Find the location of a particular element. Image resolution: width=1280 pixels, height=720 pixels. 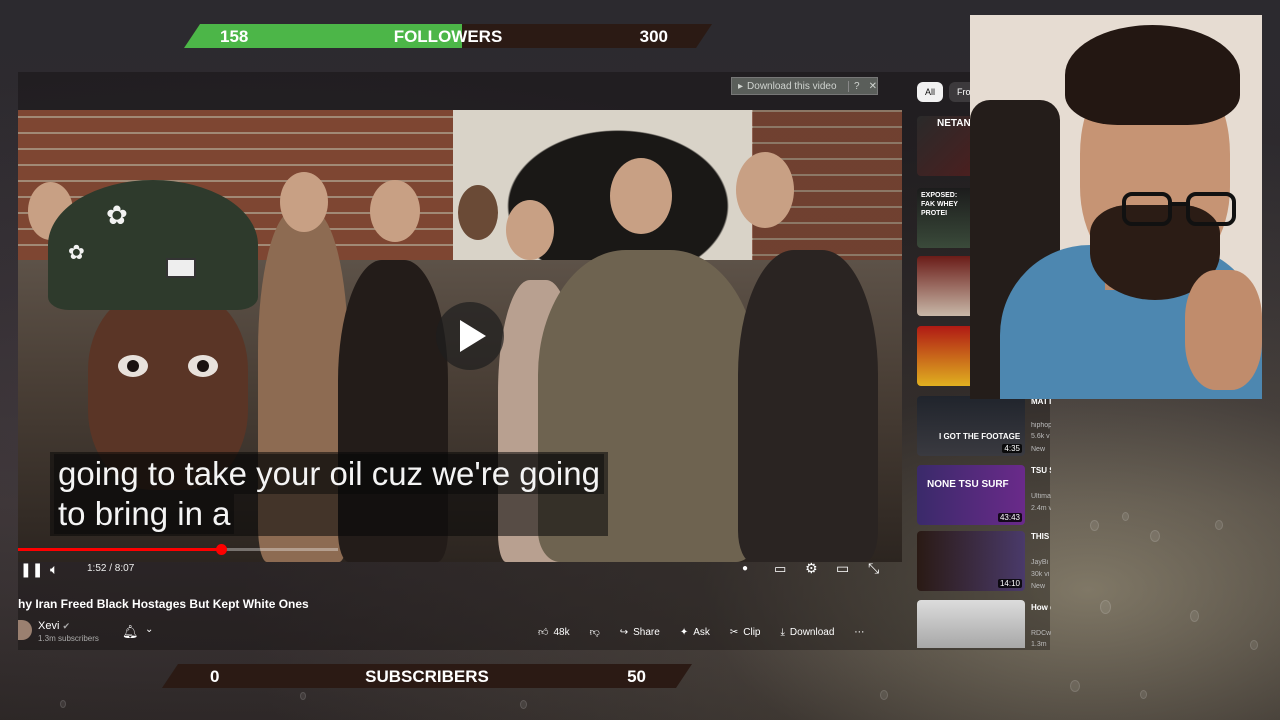

video-thumbnail: NONE TSU SURF 43:43 is located at coordinates (971, 495).